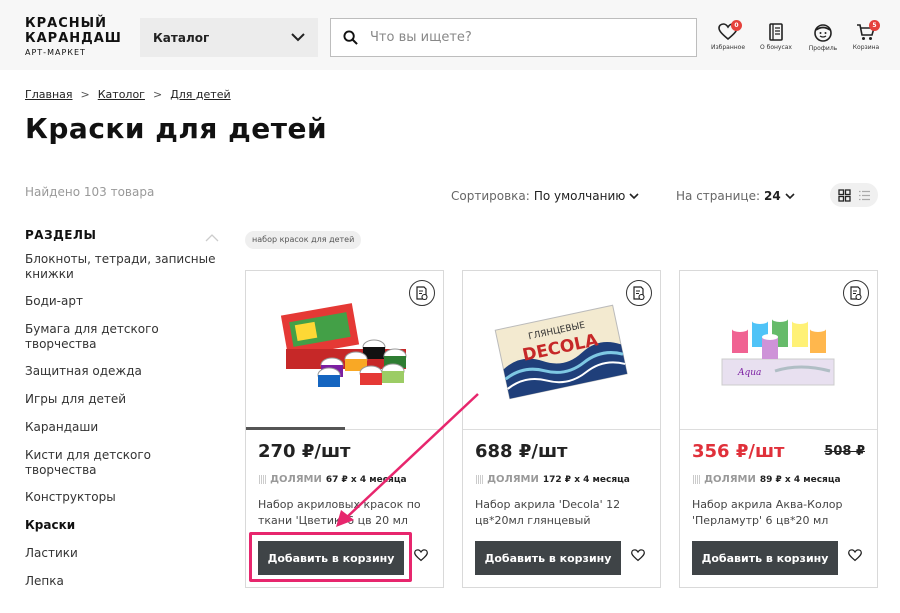 The width and height of the screenshot is (900, 613). What do you see at coordinates (866, 35) in the screenshot?
I see `cart-link: 5 Корзина` at bounding box center [866, 35].